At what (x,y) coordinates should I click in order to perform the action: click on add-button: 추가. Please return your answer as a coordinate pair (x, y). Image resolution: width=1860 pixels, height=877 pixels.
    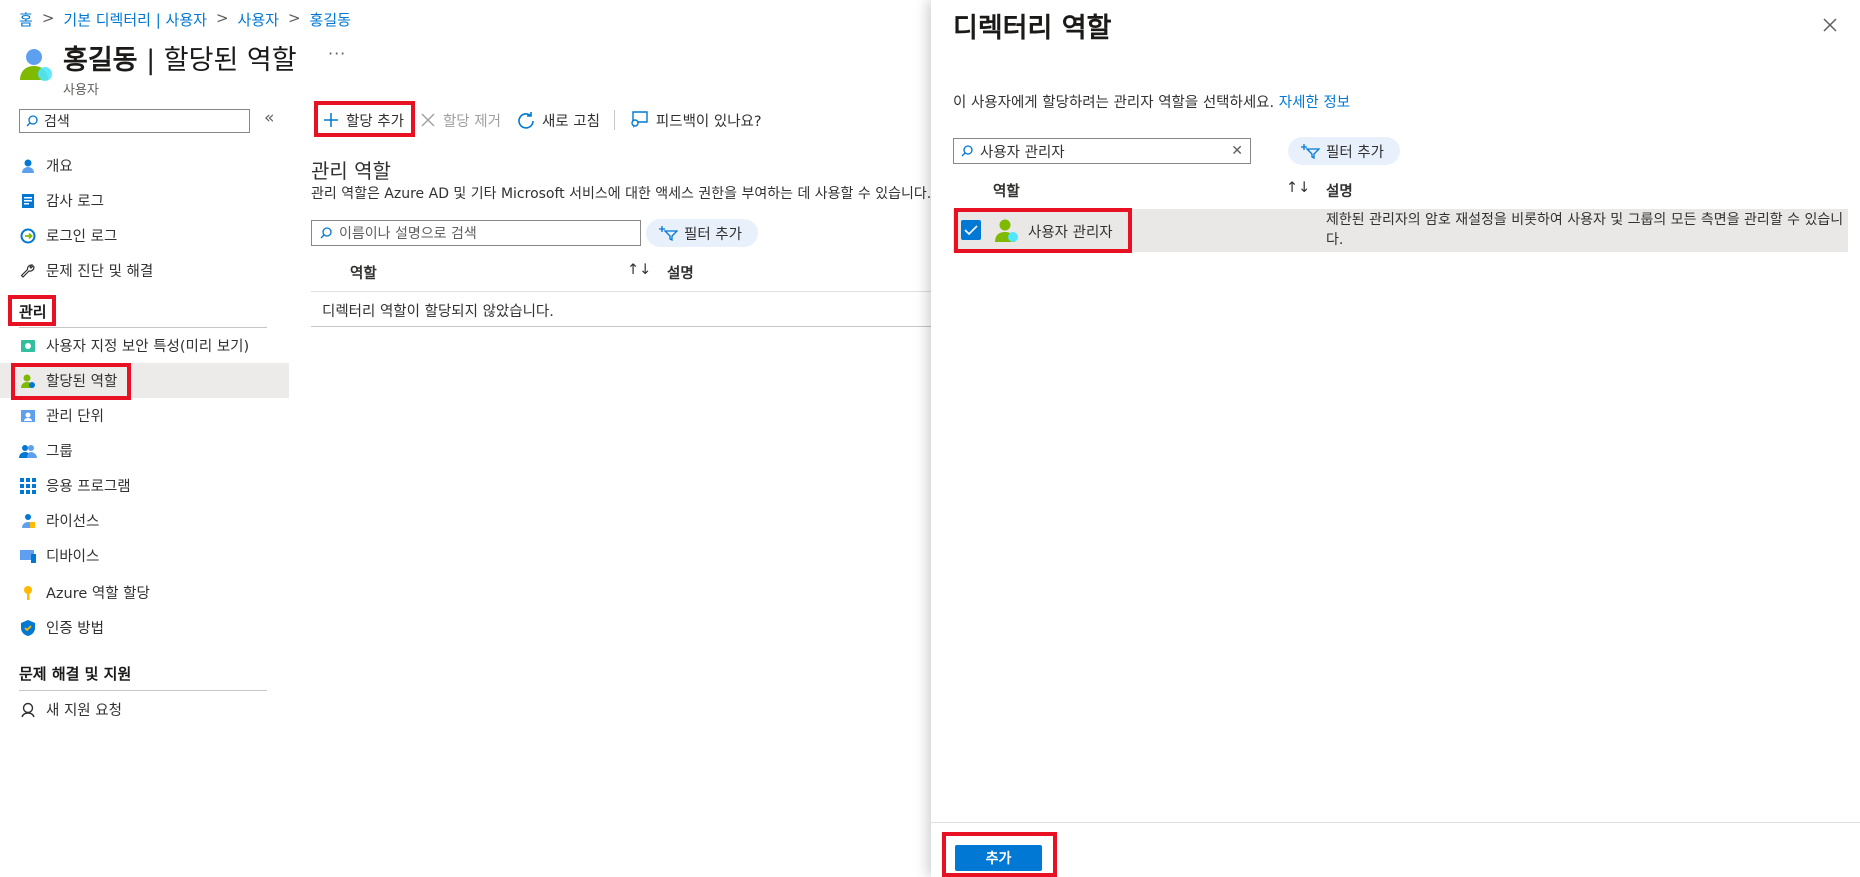
    Looking at the image, I should click on (998, 858).